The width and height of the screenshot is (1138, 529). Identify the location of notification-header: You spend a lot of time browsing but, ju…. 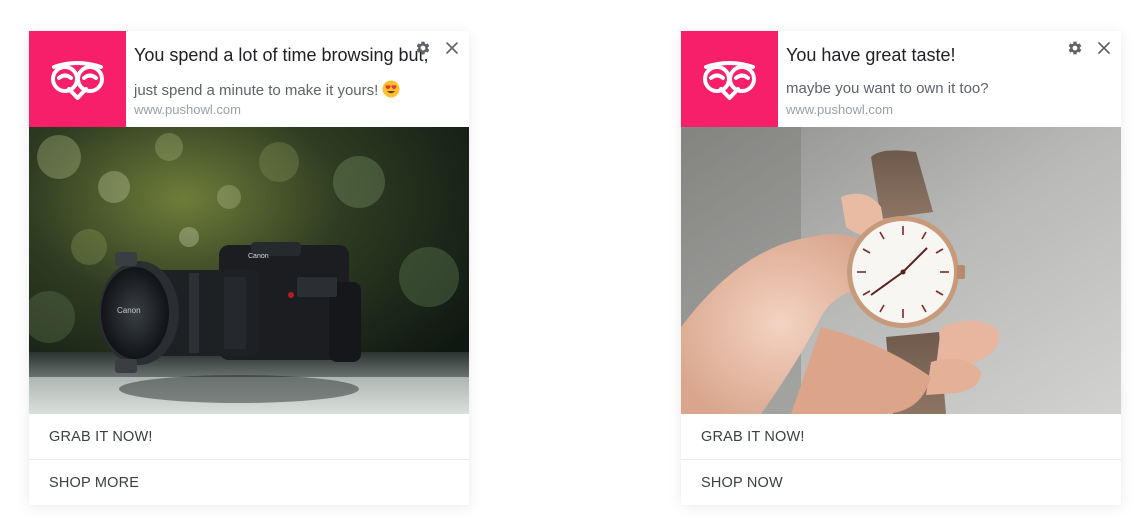
(249, 79).